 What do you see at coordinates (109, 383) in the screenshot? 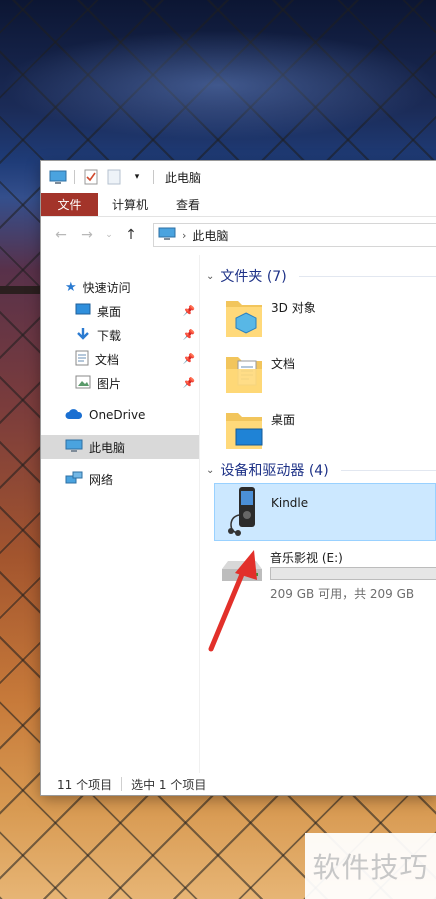
I see `nav-item-label: 图片` at bounding box center [109, 383].